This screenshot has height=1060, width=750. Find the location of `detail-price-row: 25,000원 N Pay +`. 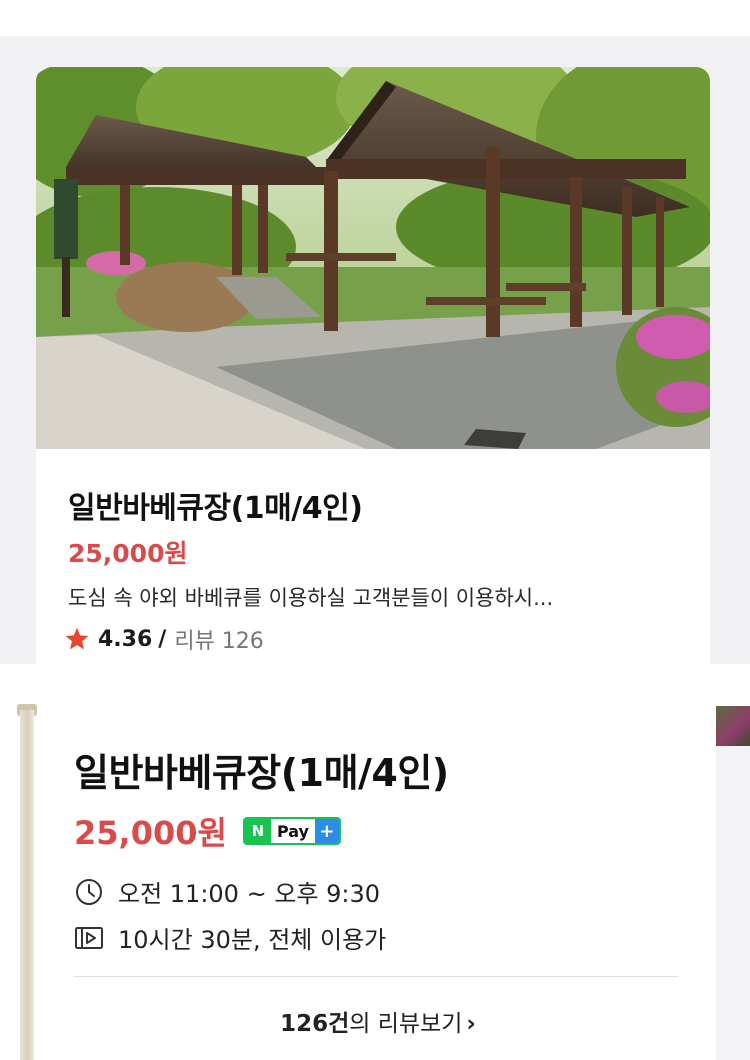

detail-price-row: 25,000원 N Pay + is located at coordinates (207, 831).